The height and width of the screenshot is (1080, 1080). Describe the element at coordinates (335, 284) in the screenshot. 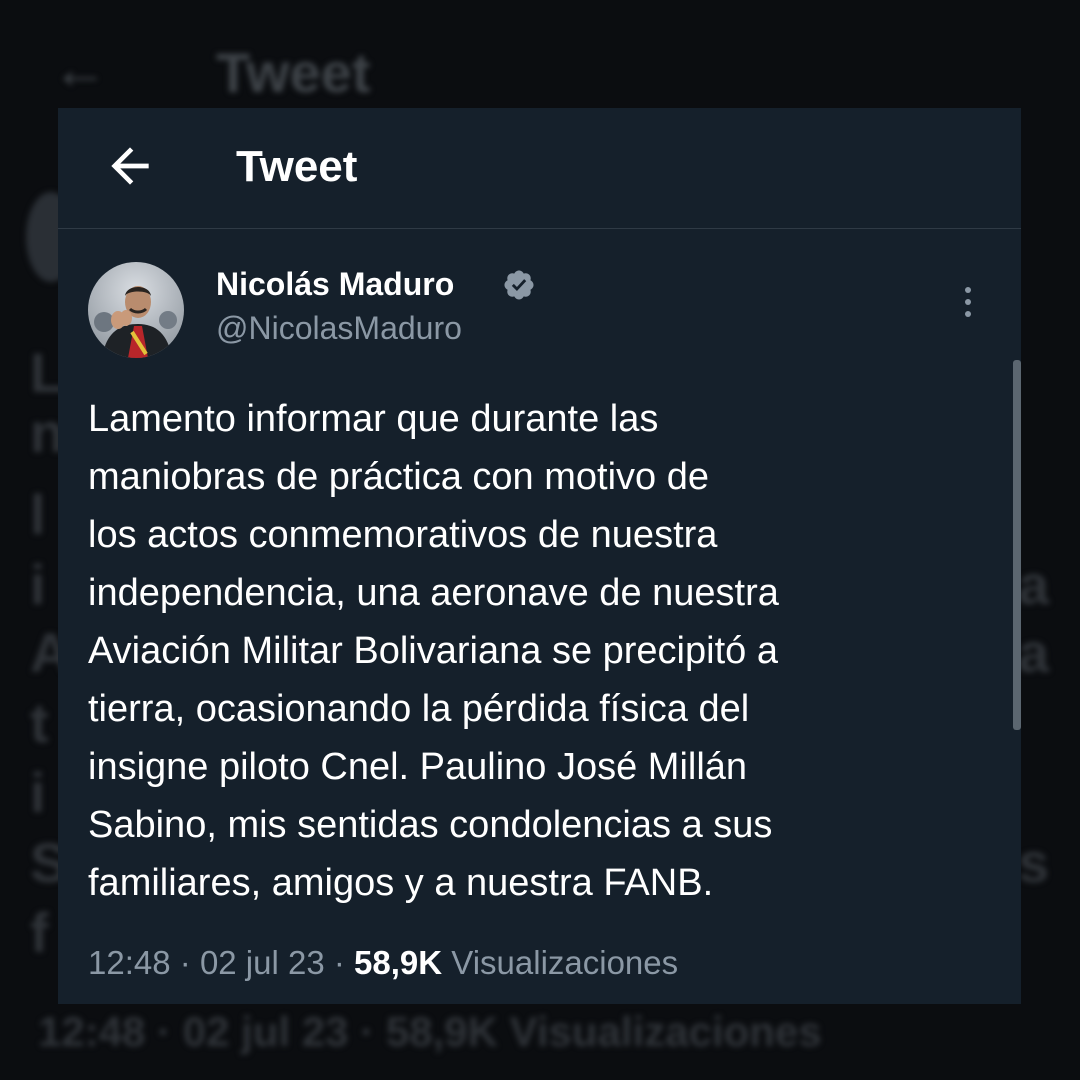

I see `author-name: Nicolás Maduro` at that location.